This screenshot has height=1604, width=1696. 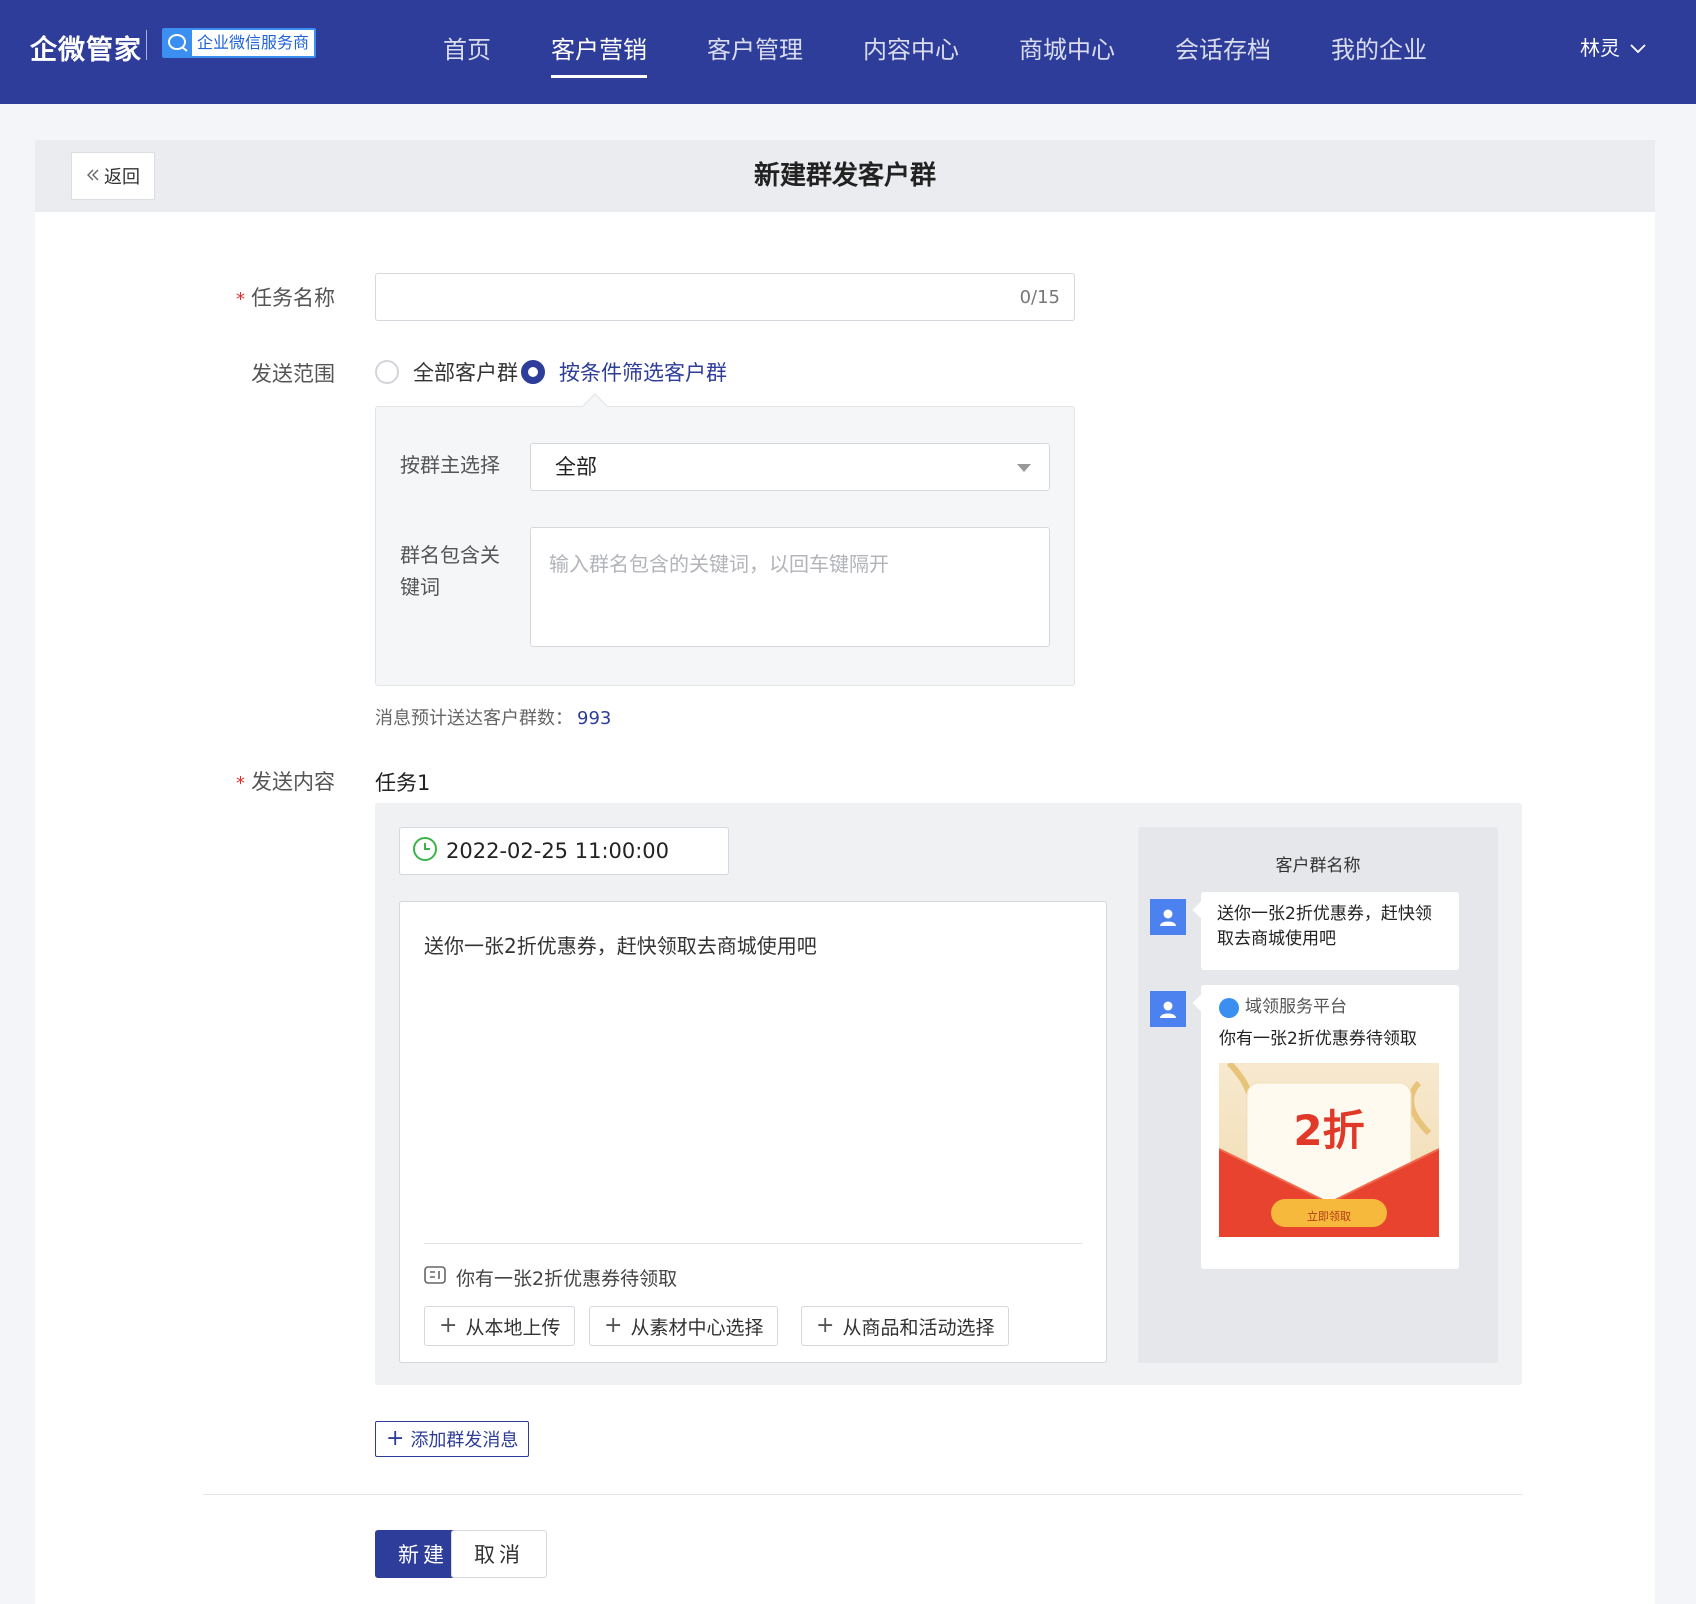 What do you see at coordinates (599, 47) in the screenshot?
I see `nav-item-customer-marketing: 客户营销` at bounding box center [599, 47].